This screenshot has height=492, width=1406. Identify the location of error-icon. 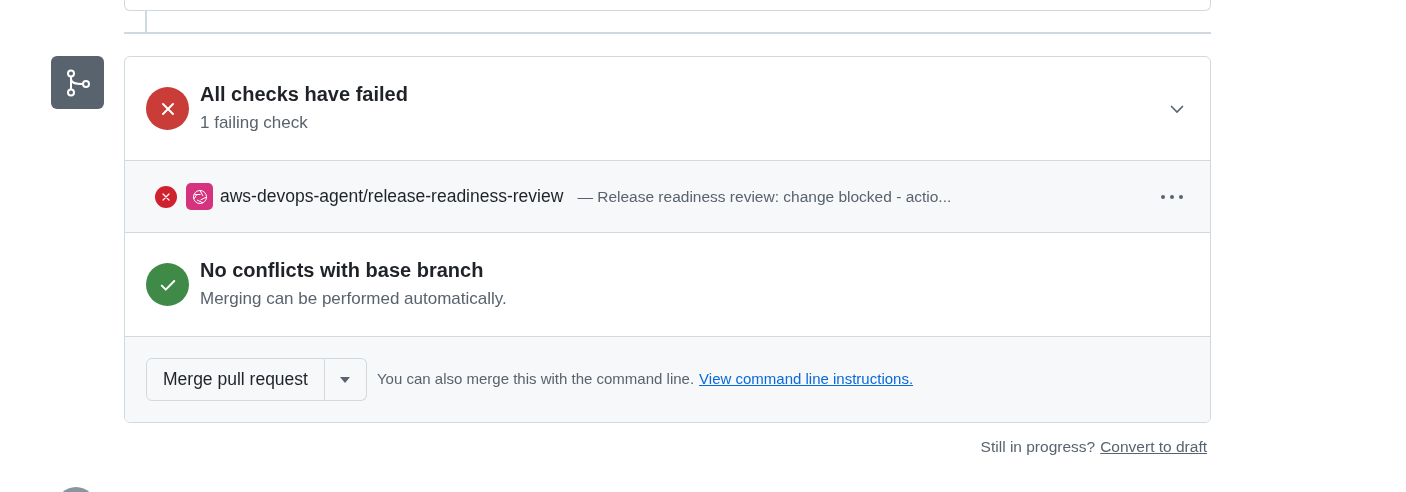
(167, 108).